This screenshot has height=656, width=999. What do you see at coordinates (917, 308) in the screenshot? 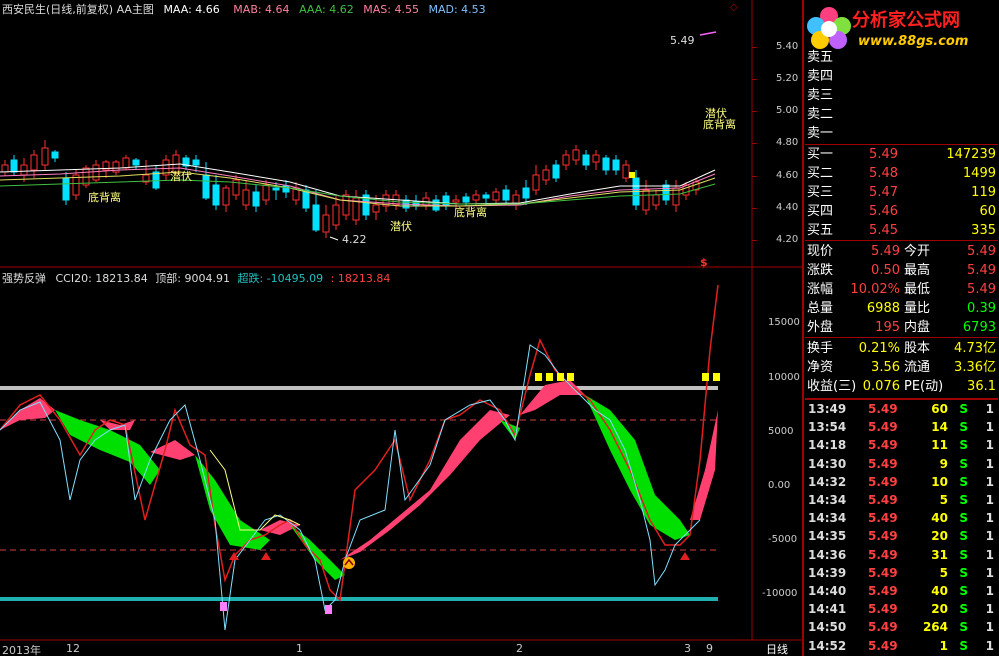
I see `stat-label: 量比` at bounding box center [917, 308].